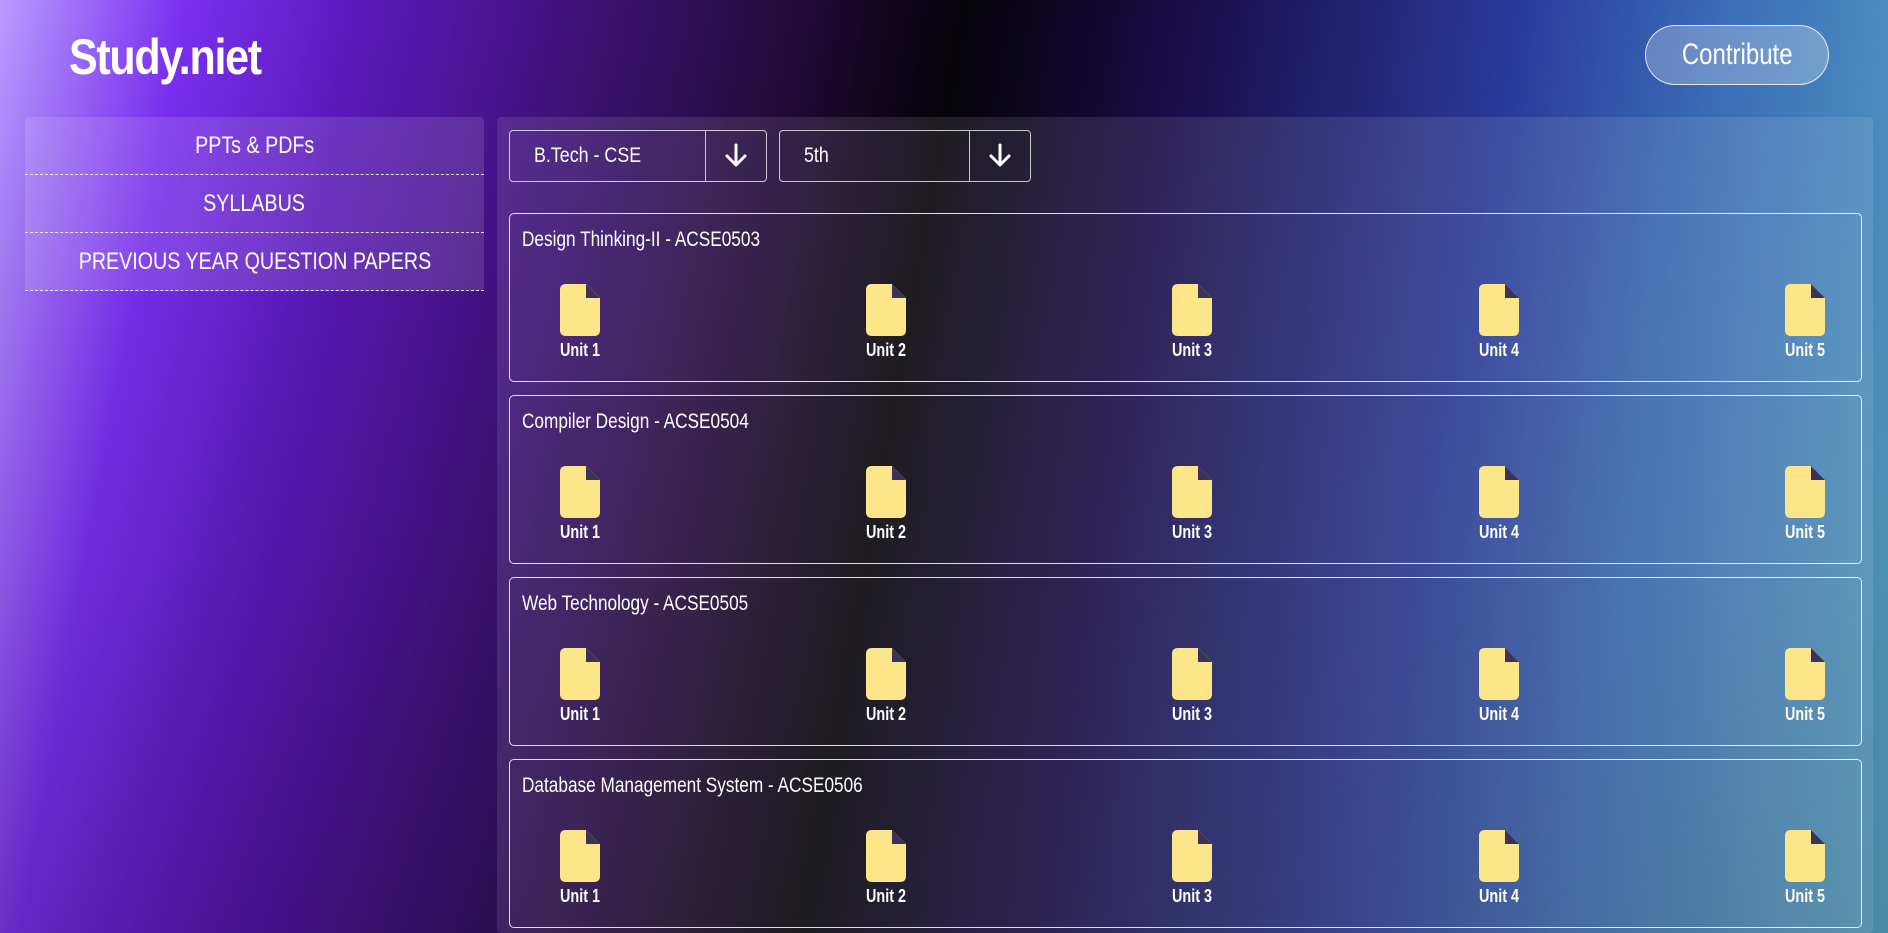 This screenshot has height=933, width=1888. I want to click on subject-title: Database Management System - ACSE0506, so click(692, 785).